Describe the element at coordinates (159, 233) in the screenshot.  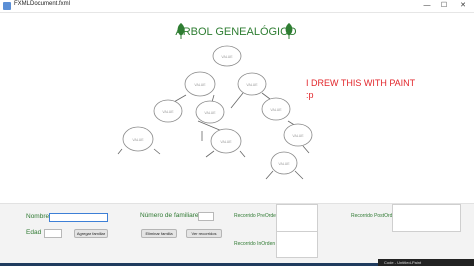
I see `eliminar-familia-button: Eliminar familia` at that location.